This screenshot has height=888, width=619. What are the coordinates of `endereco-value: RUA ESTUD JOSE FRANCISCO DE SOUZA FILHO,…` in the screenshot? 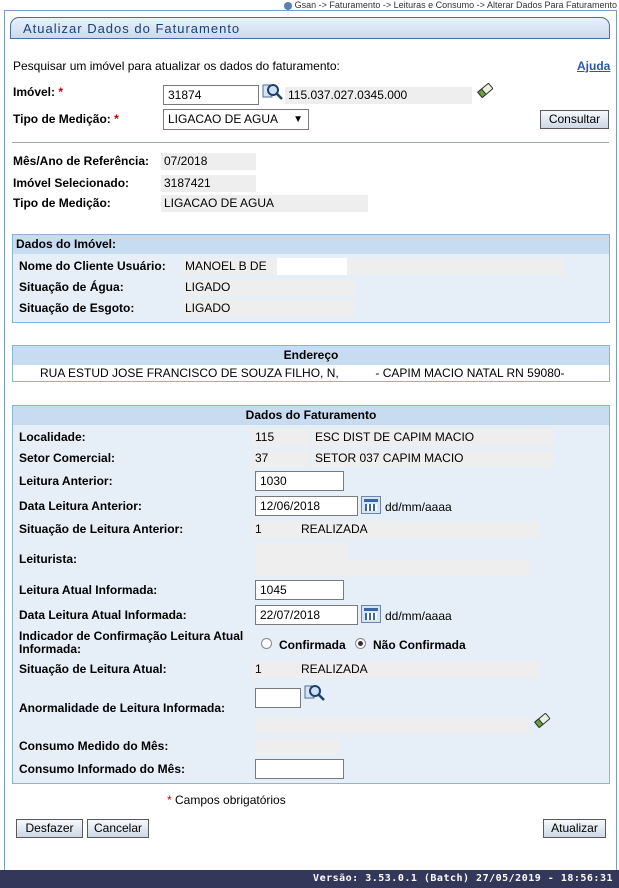 It's located at (311, 373).